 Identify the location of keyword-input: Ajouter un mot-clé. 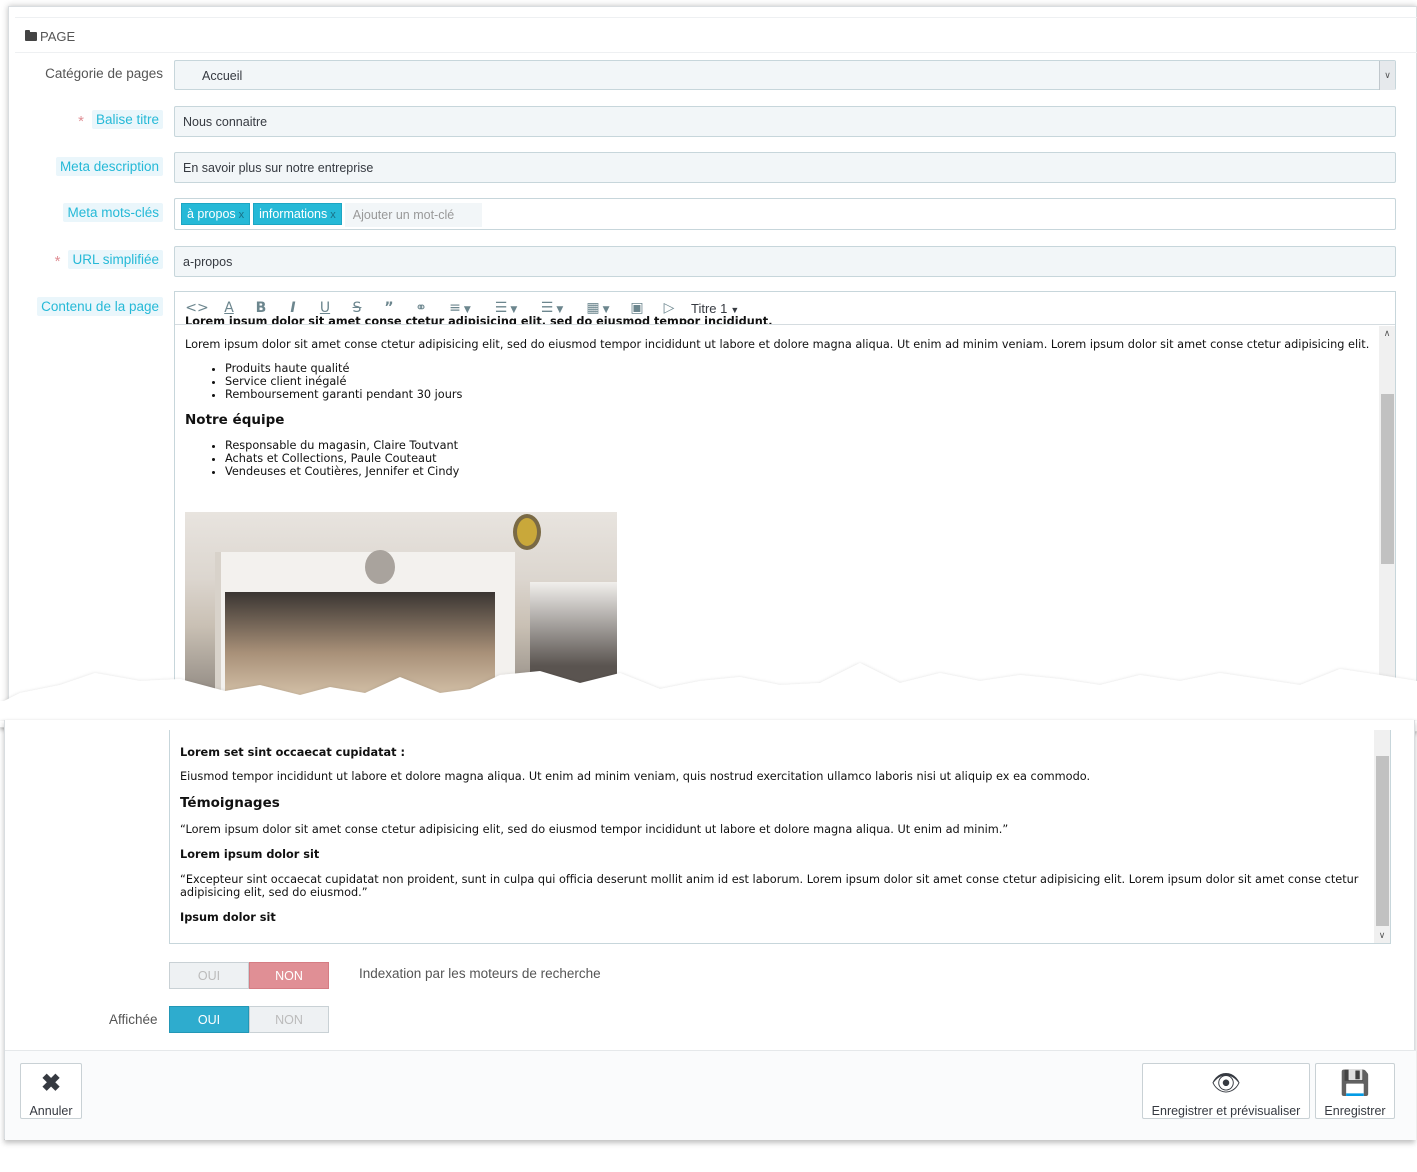
(413, 215).